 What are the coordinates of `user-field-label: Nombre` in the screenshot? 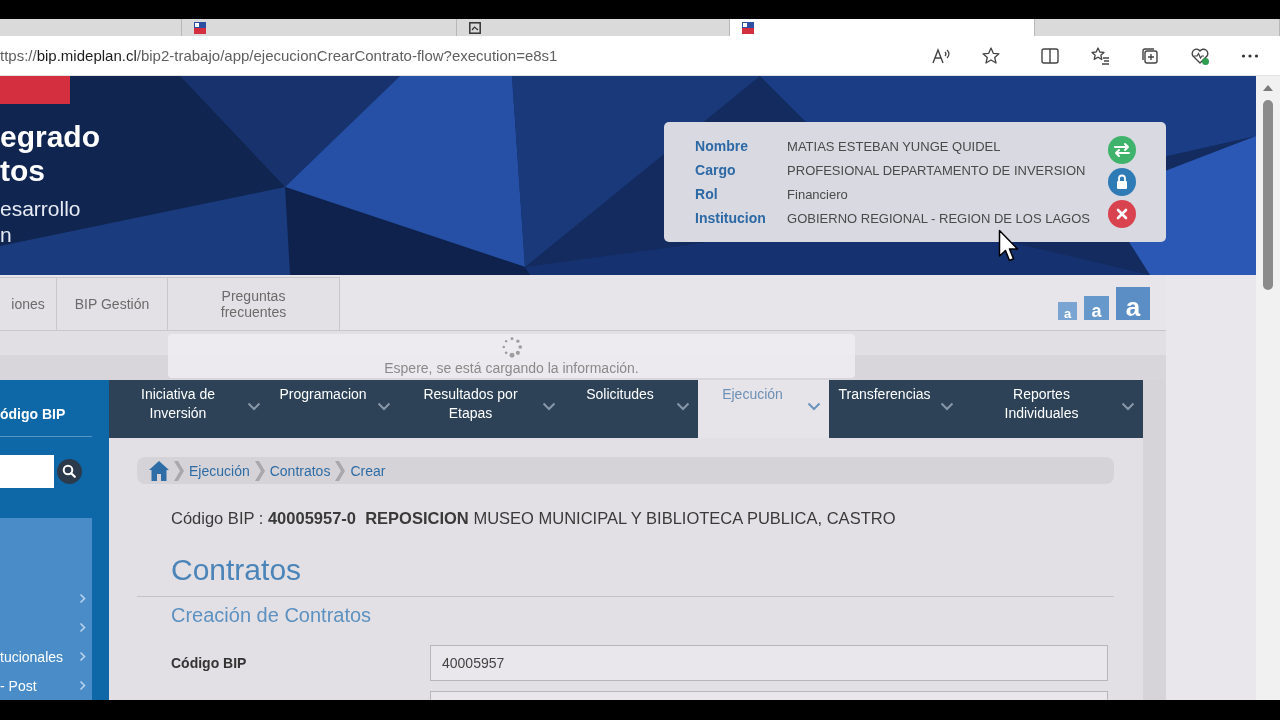 It's located at (722, 146).